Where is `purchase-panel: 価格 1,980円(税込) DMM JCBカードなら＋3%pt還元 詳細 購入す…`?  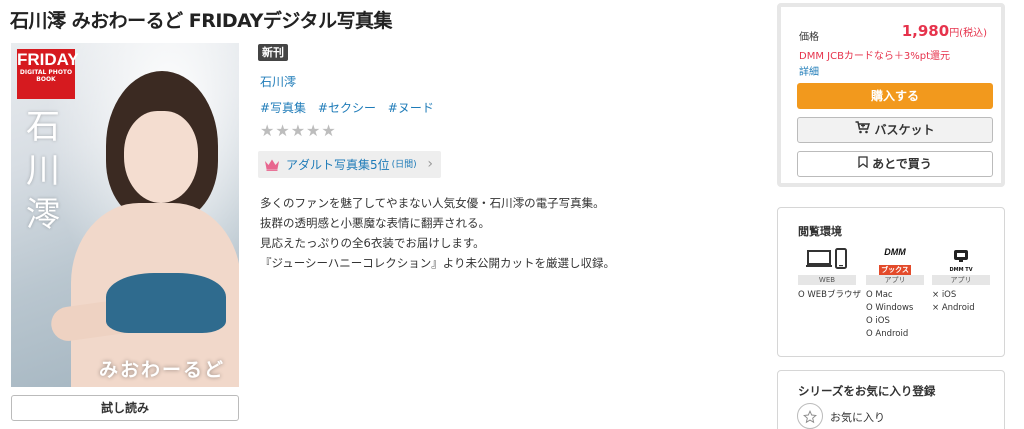 purchase-panel: 価格 1,980円(税込) DMM JCBカードなら＋3%pt還元 詳細 購入す… is located at coordinates (891, 95).